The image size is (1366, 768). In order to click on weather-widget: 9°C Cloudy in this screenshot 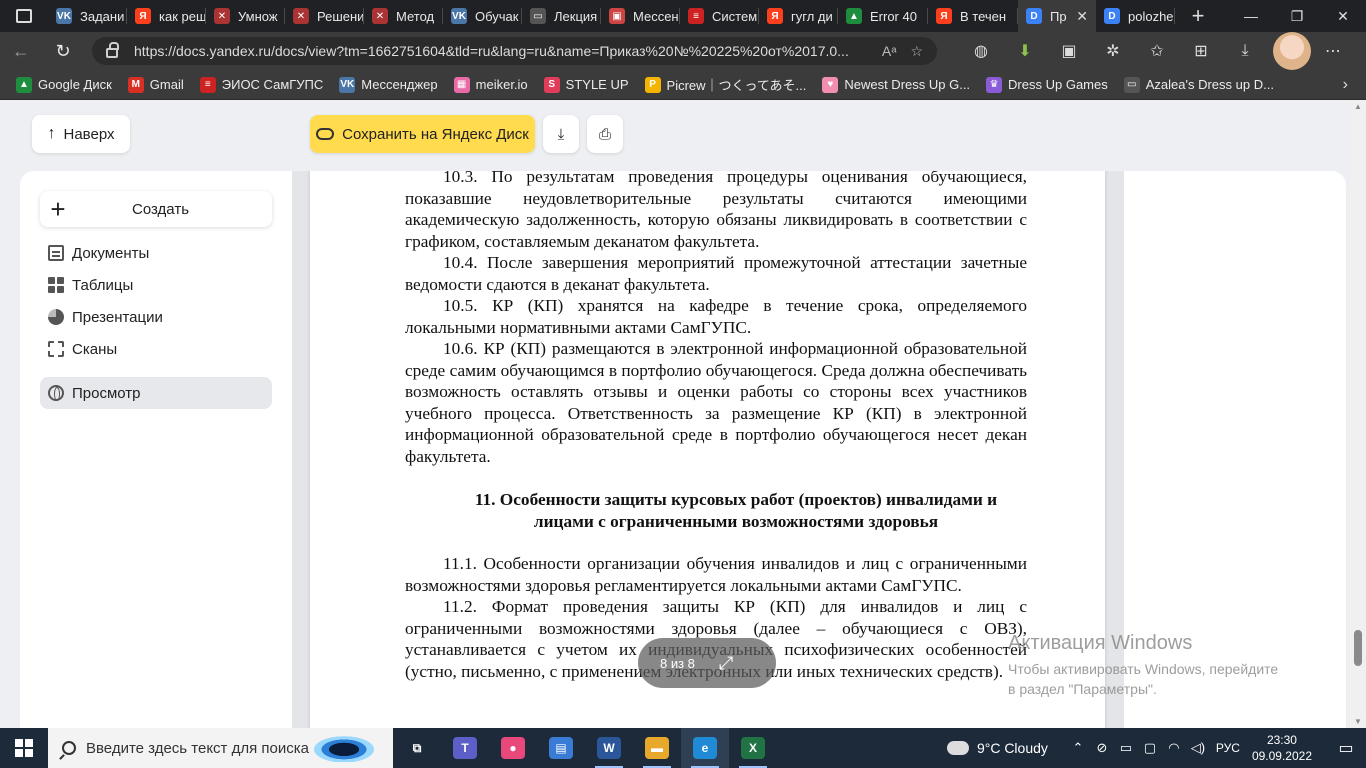, I will do `click(997, 748)`.